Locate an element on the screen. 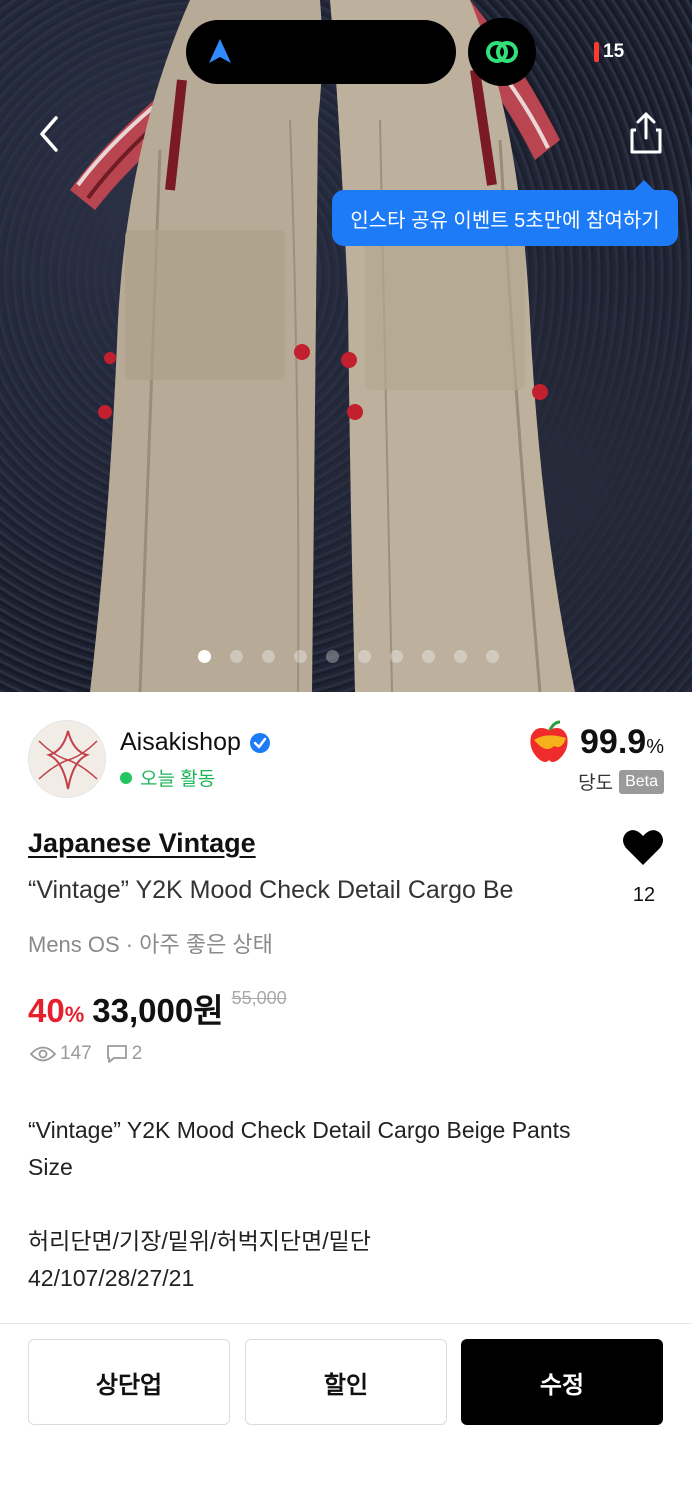 This screenshot has height=1500, width=692. discount-value: 40 is located at coordinates (46, 1010).